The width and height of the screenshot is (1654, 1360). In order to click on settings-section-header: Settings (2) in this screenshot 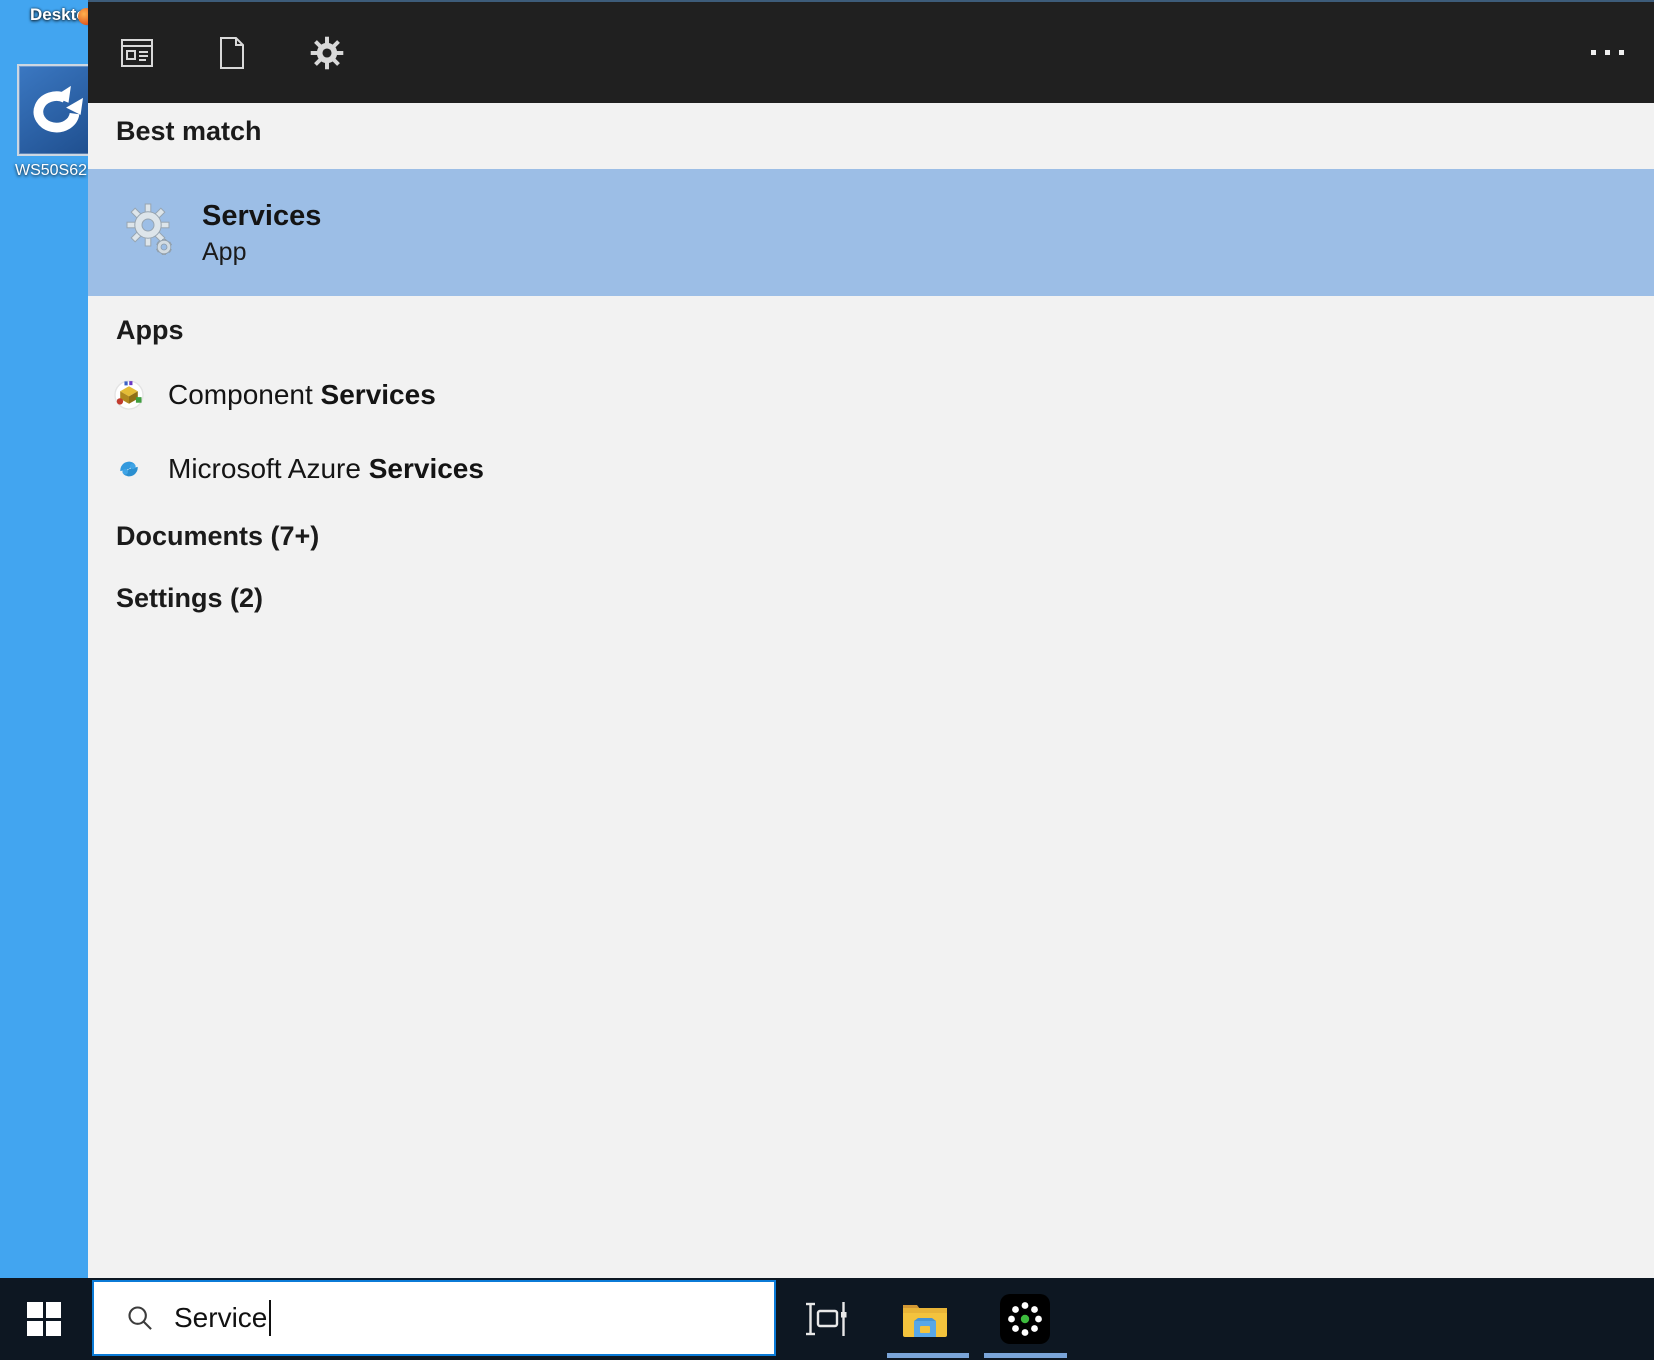, I will do `click(189, 598)`.